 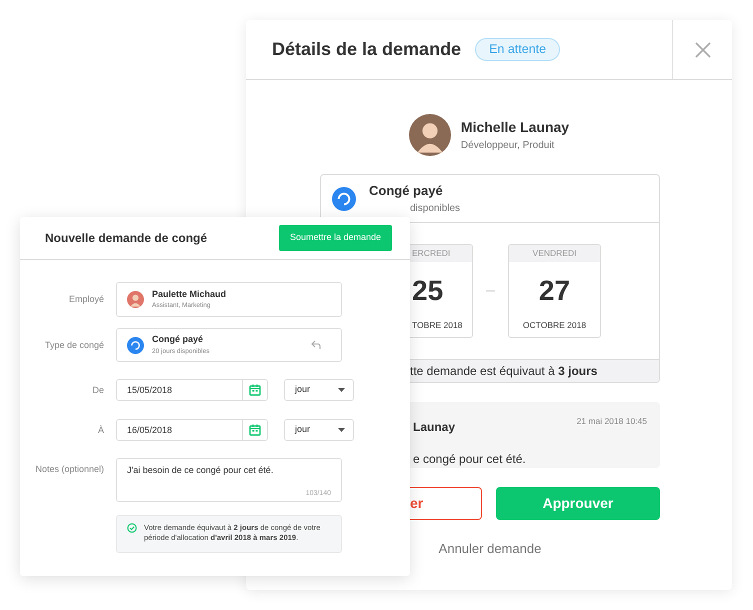 What do you see at coordinates (189, 294) in the screenshot?
I see `employee-name: Paulette Michaud` at bounding box center [189, 294].